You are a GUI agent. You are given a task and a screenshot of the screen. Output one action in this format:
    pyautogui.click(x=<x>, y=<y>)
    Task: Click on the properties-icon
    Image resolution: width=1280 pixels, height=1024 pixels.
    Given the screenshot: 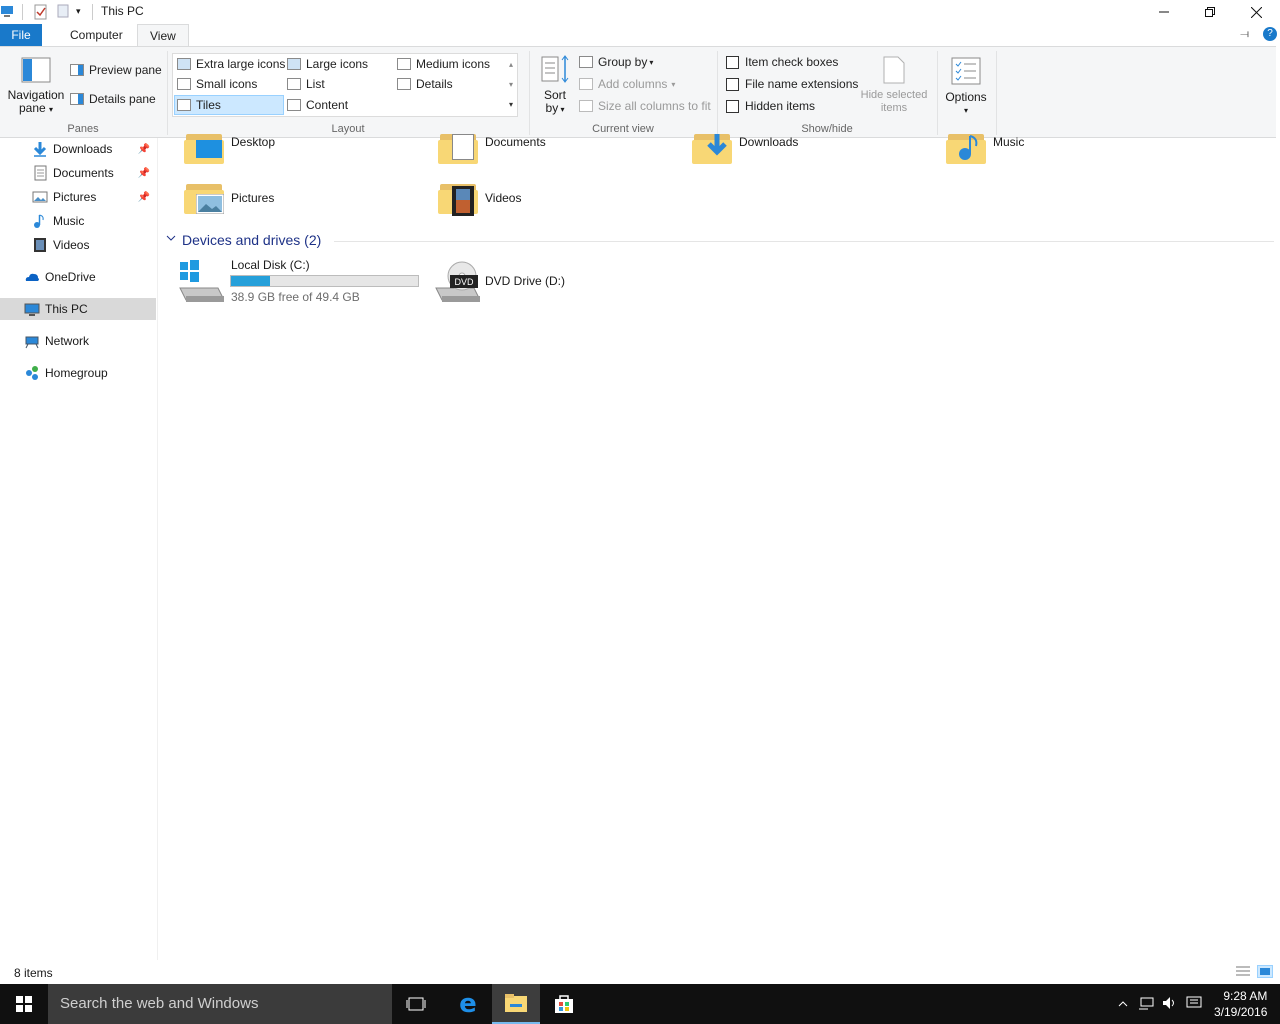 What is the action you would take?
    pyautogui.click(x=41, y=12)
    